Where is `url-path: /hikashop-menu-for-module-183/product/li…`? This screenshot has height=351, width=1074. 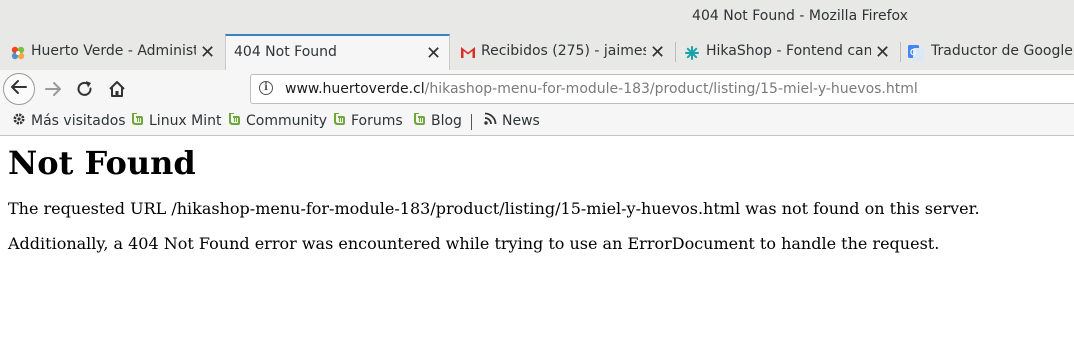 url-path: /hikashop-menu-for-module-183/product/li… is located at coordinates (671, 89).